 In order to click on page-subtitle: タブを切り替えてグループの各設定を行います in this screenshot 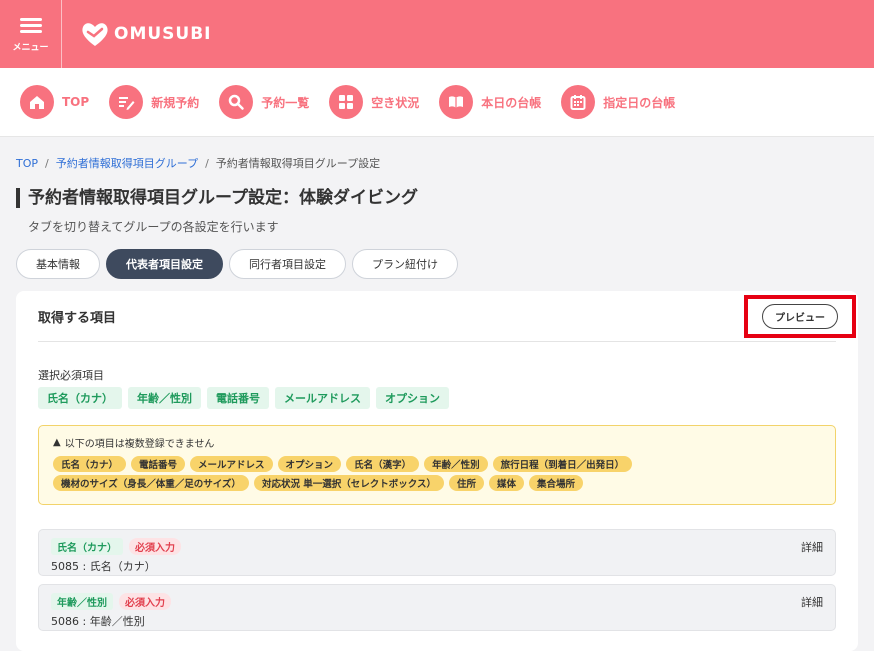, I will do `click(153, 227)`.